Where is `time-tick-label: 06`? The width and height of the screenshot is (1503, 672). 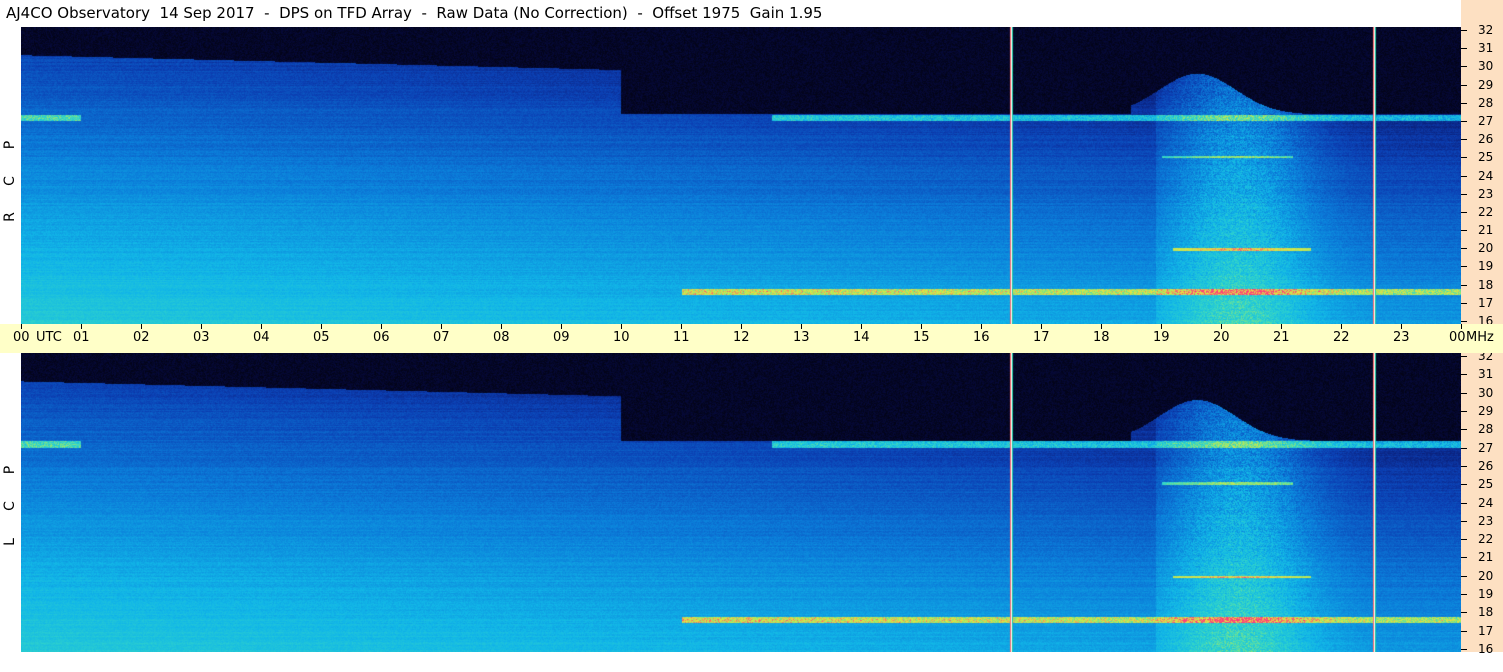 time-tick-label: 06 is located at coordinates (381, 337).